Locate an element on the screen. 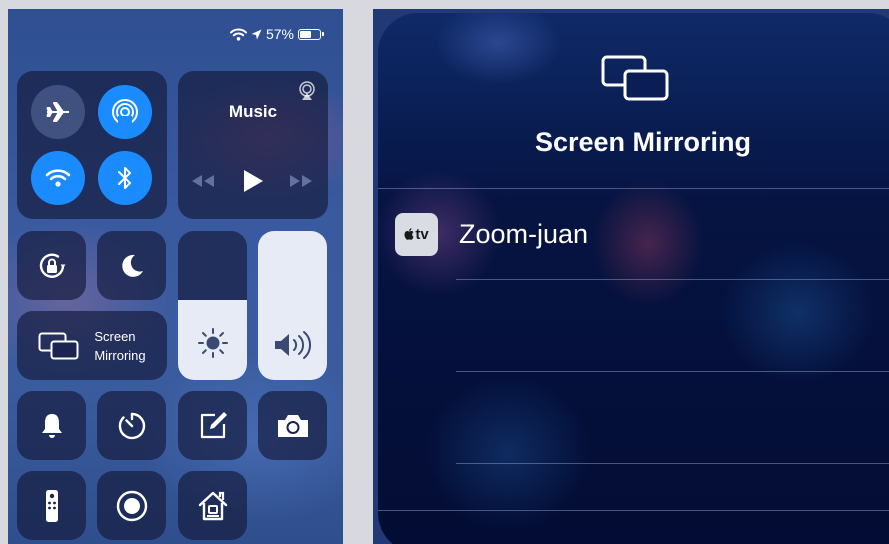 The height and width of the screenshot is (544, 889). orientation-lock-icon is located at coordinates (52, 265).